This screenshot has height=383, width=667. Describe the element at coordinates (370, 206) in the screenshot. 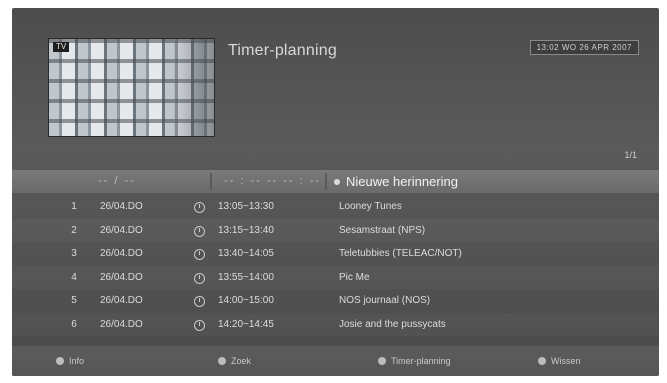

I see `timer-program: Looney Tunes` at that location.